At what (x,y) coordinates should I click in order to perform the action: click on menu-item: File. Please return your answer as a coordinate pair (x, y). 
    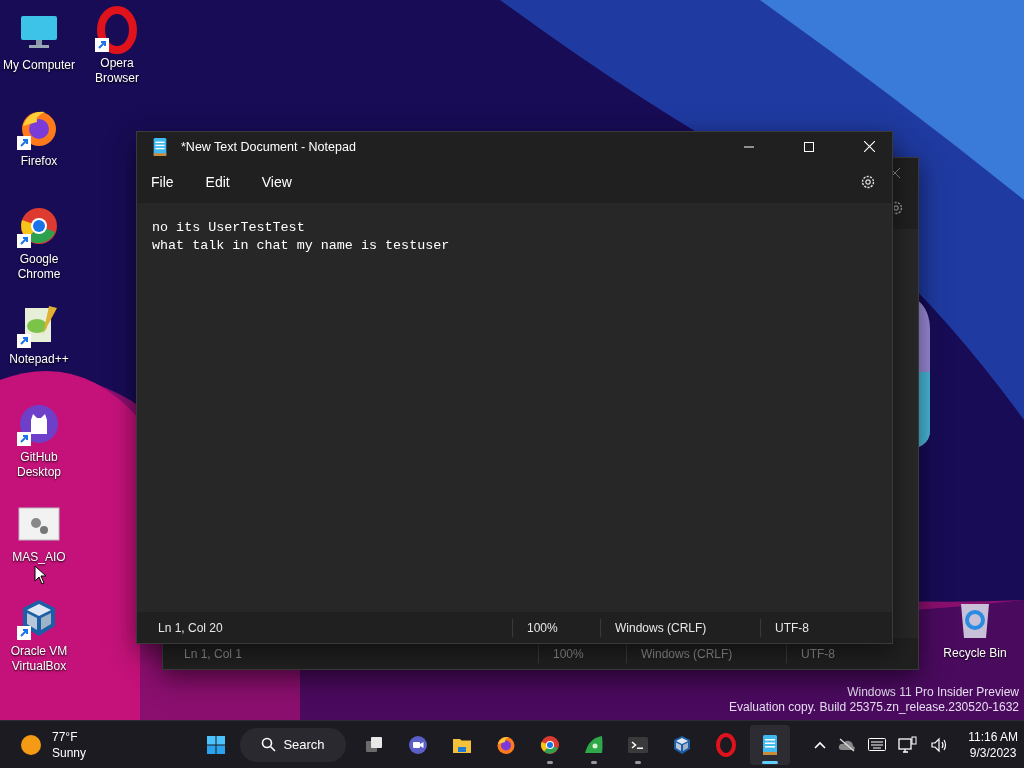
    Looking at the image, I should click on (166, 182).